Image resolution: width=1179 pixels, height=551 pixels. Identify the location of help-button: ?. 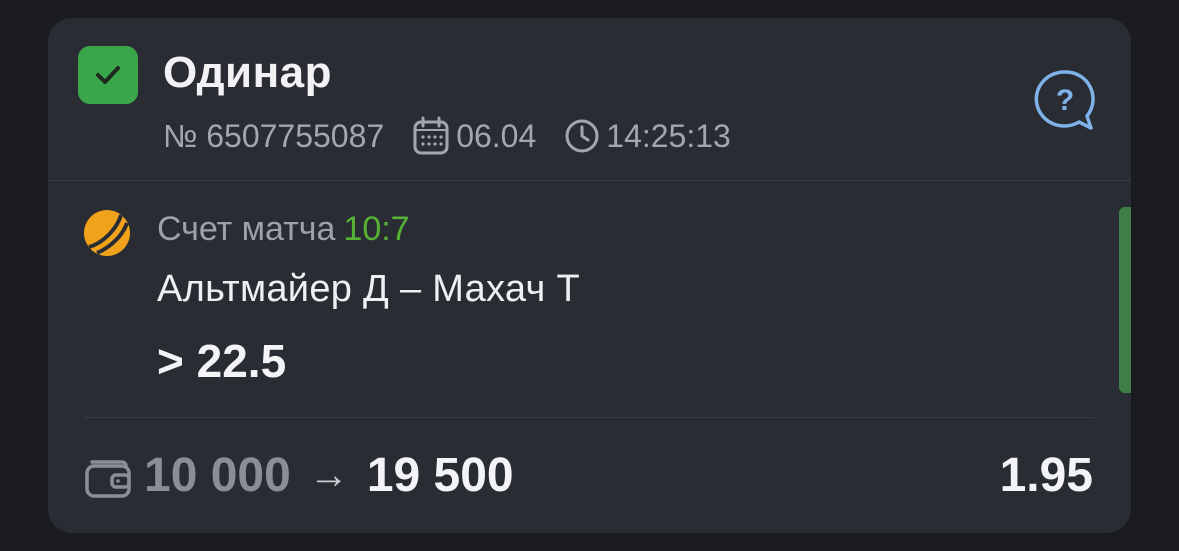
(1065, 100).